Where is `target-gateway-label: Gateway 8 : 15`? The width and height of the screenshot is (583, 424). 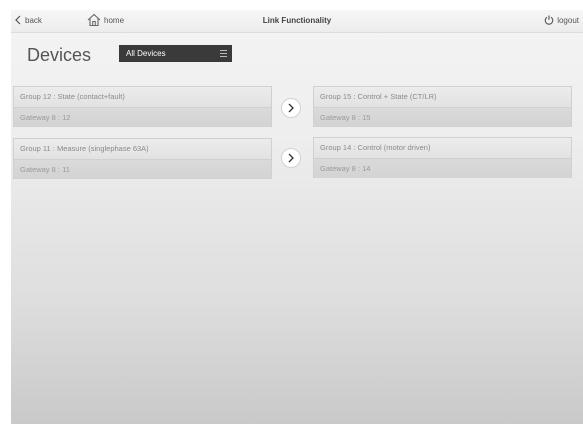 target-gateway-label: Gateway 8 : 15 is located at coordinates (442, 117).